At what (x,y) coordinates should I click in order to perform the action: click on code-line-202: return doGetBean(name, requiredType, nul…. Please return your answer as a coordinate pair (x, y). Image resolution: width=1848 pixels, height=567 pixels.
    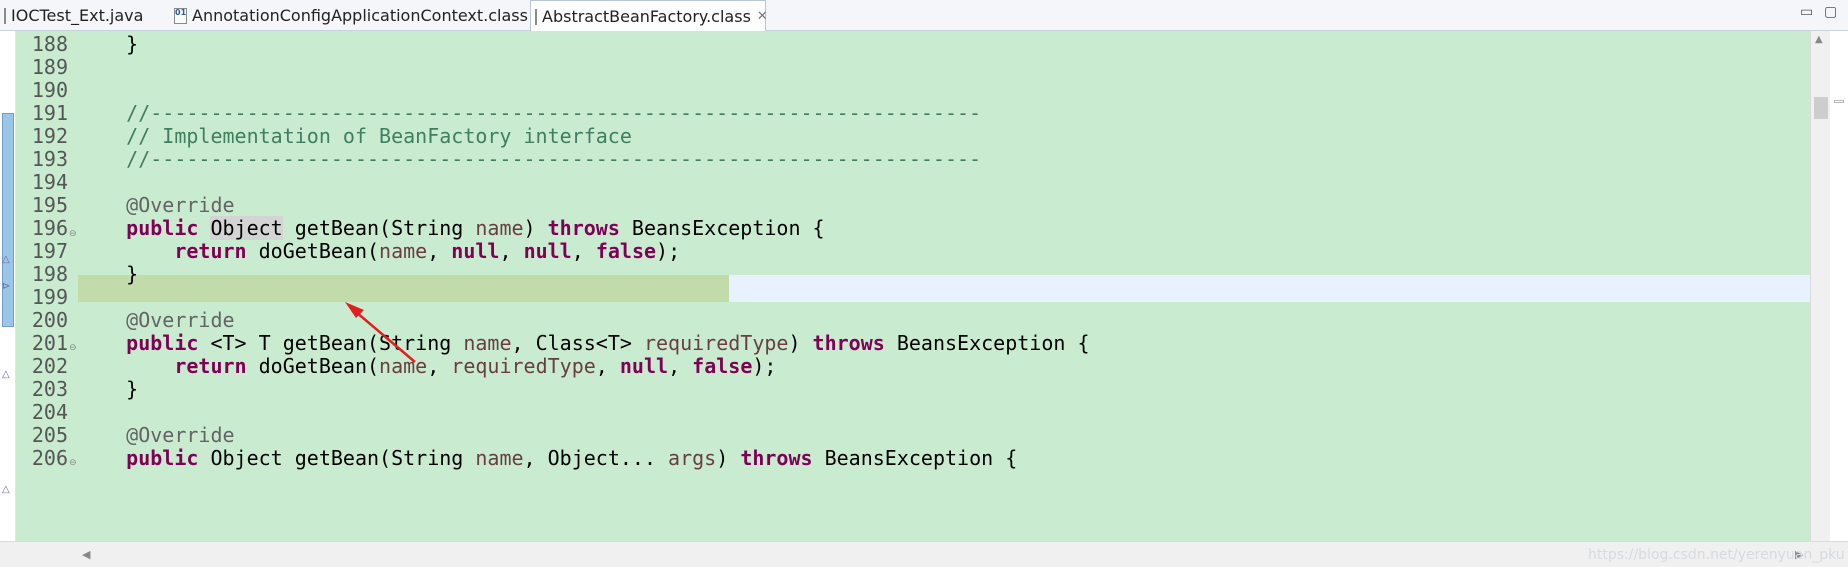
    Looking at the image, I should click on (427, 366).